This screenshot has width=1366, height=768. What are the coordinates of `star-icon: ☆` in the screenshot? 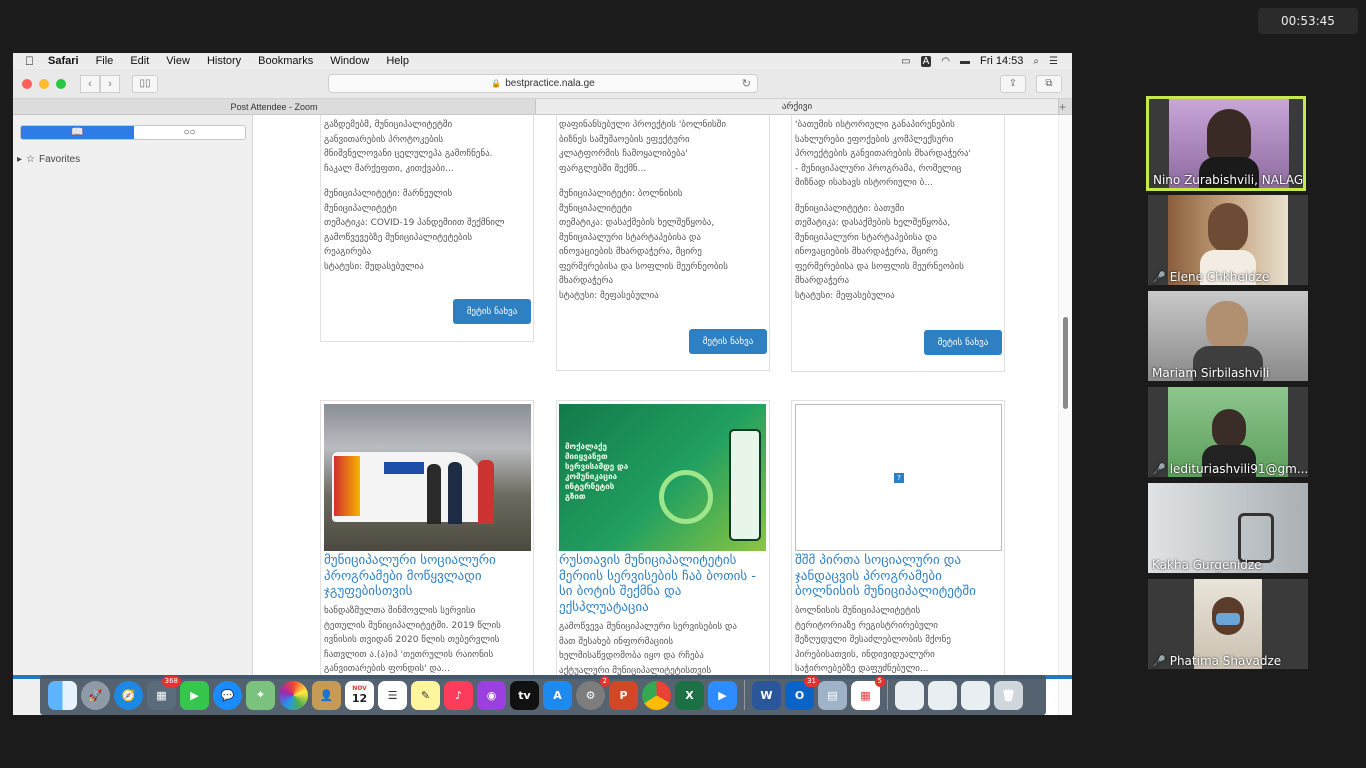 It's located at (30, 159).